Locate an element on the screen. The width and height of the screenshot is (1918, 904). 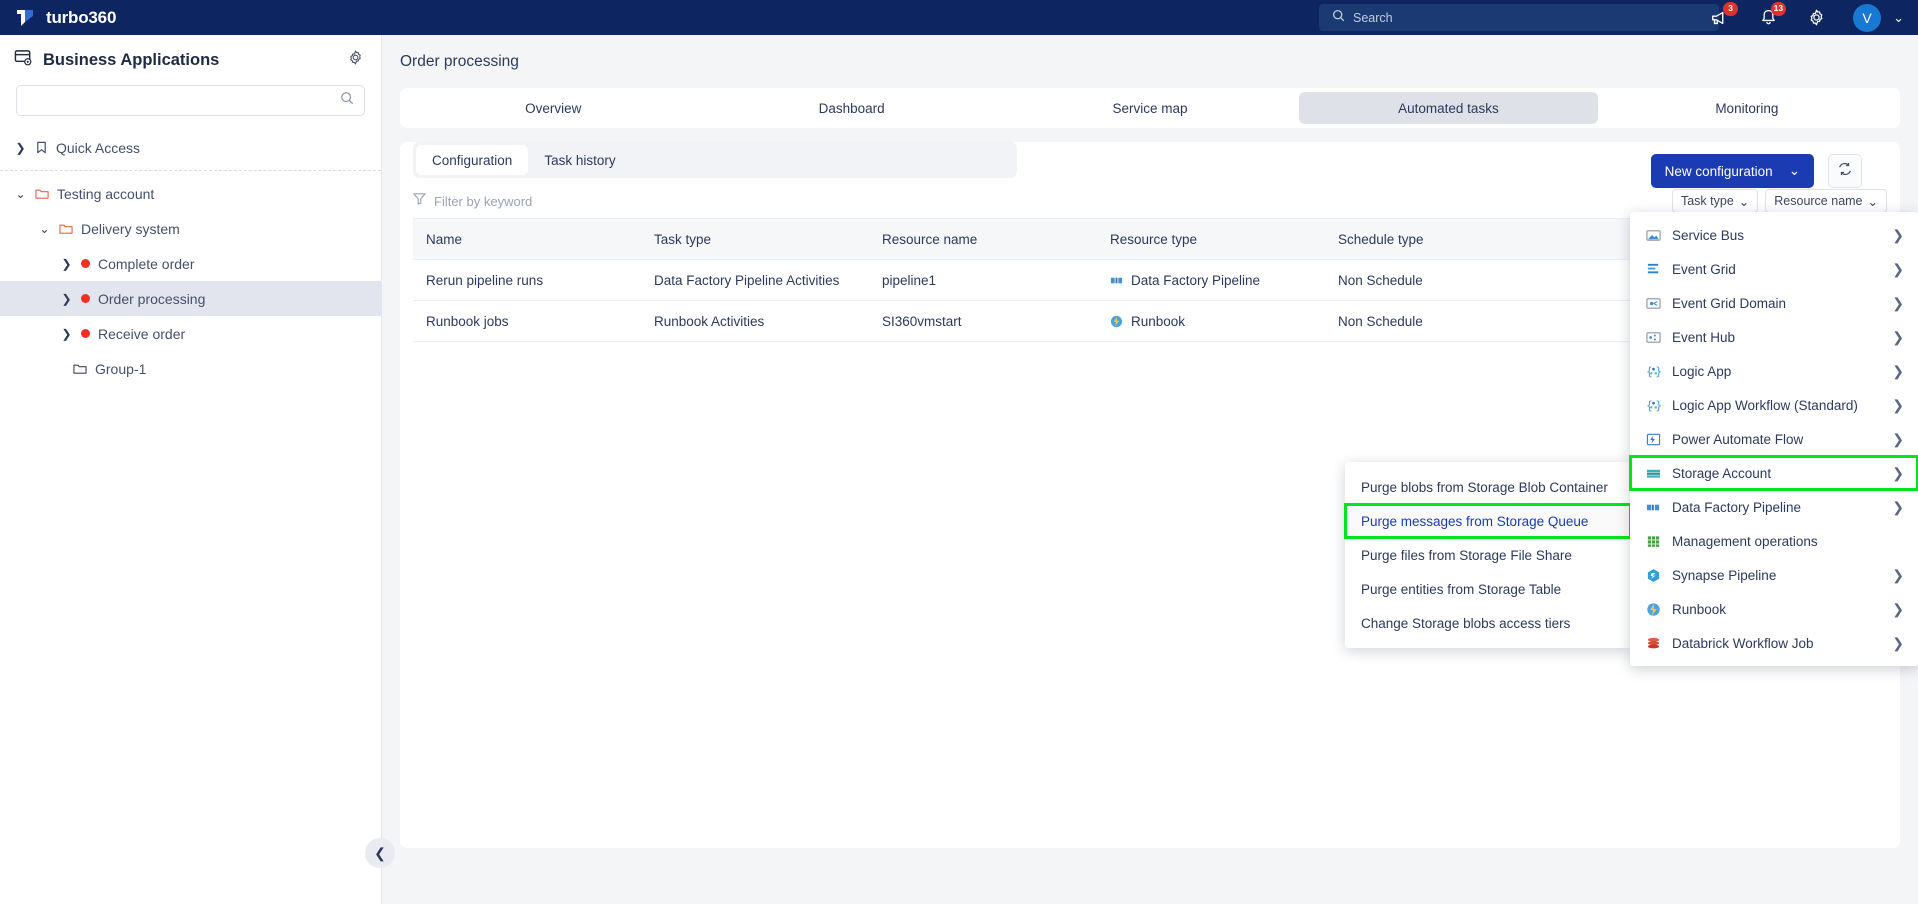
sidebar-item-label: Testing account is located at coordinates (106, 193).